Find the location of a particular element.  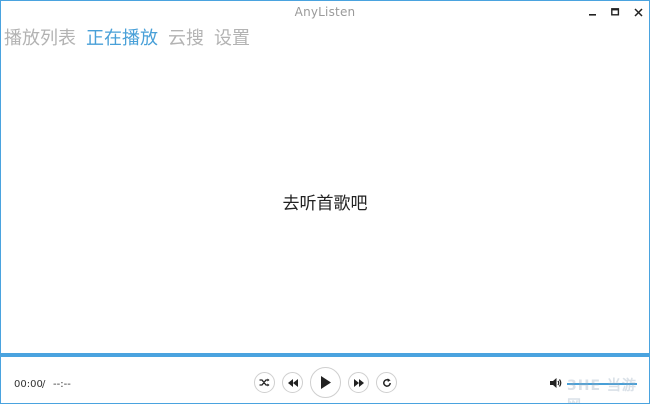

play-icon is located at coordinates (326, 382).